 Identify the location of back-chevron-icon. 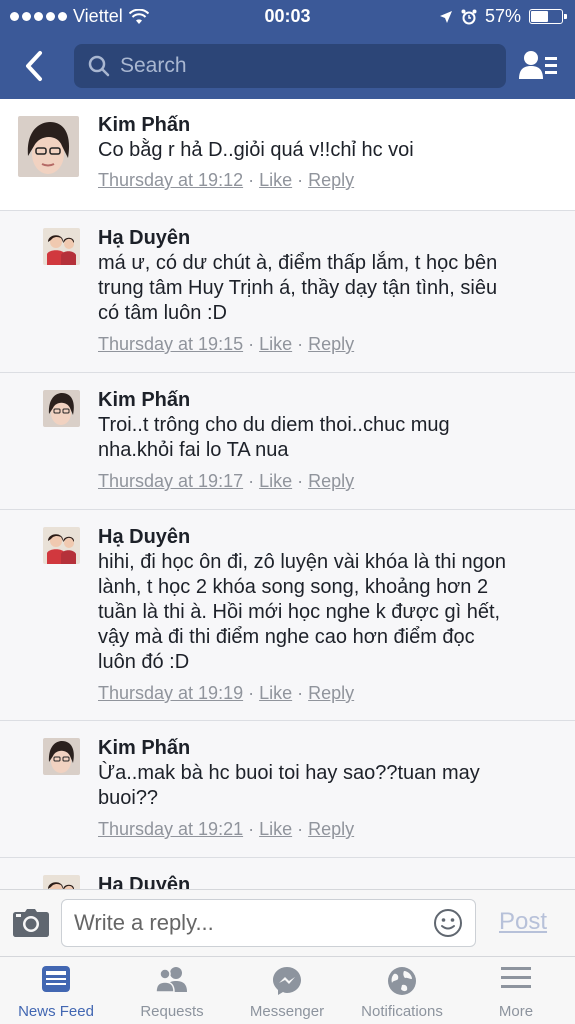
(35, 66).